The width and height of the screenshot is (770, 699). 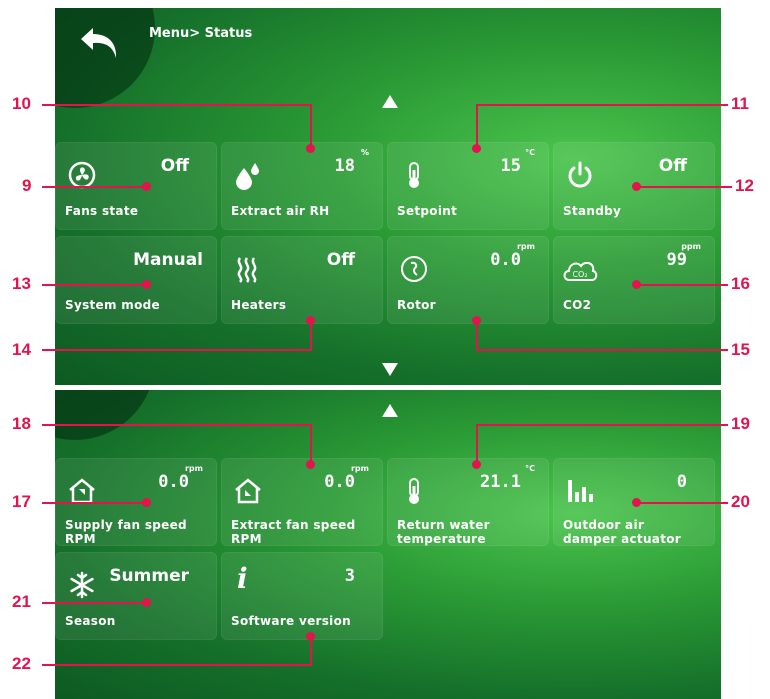 I want to click on tile-rotor: 0.0 rpm Rotor, so click(x=468, y=280).